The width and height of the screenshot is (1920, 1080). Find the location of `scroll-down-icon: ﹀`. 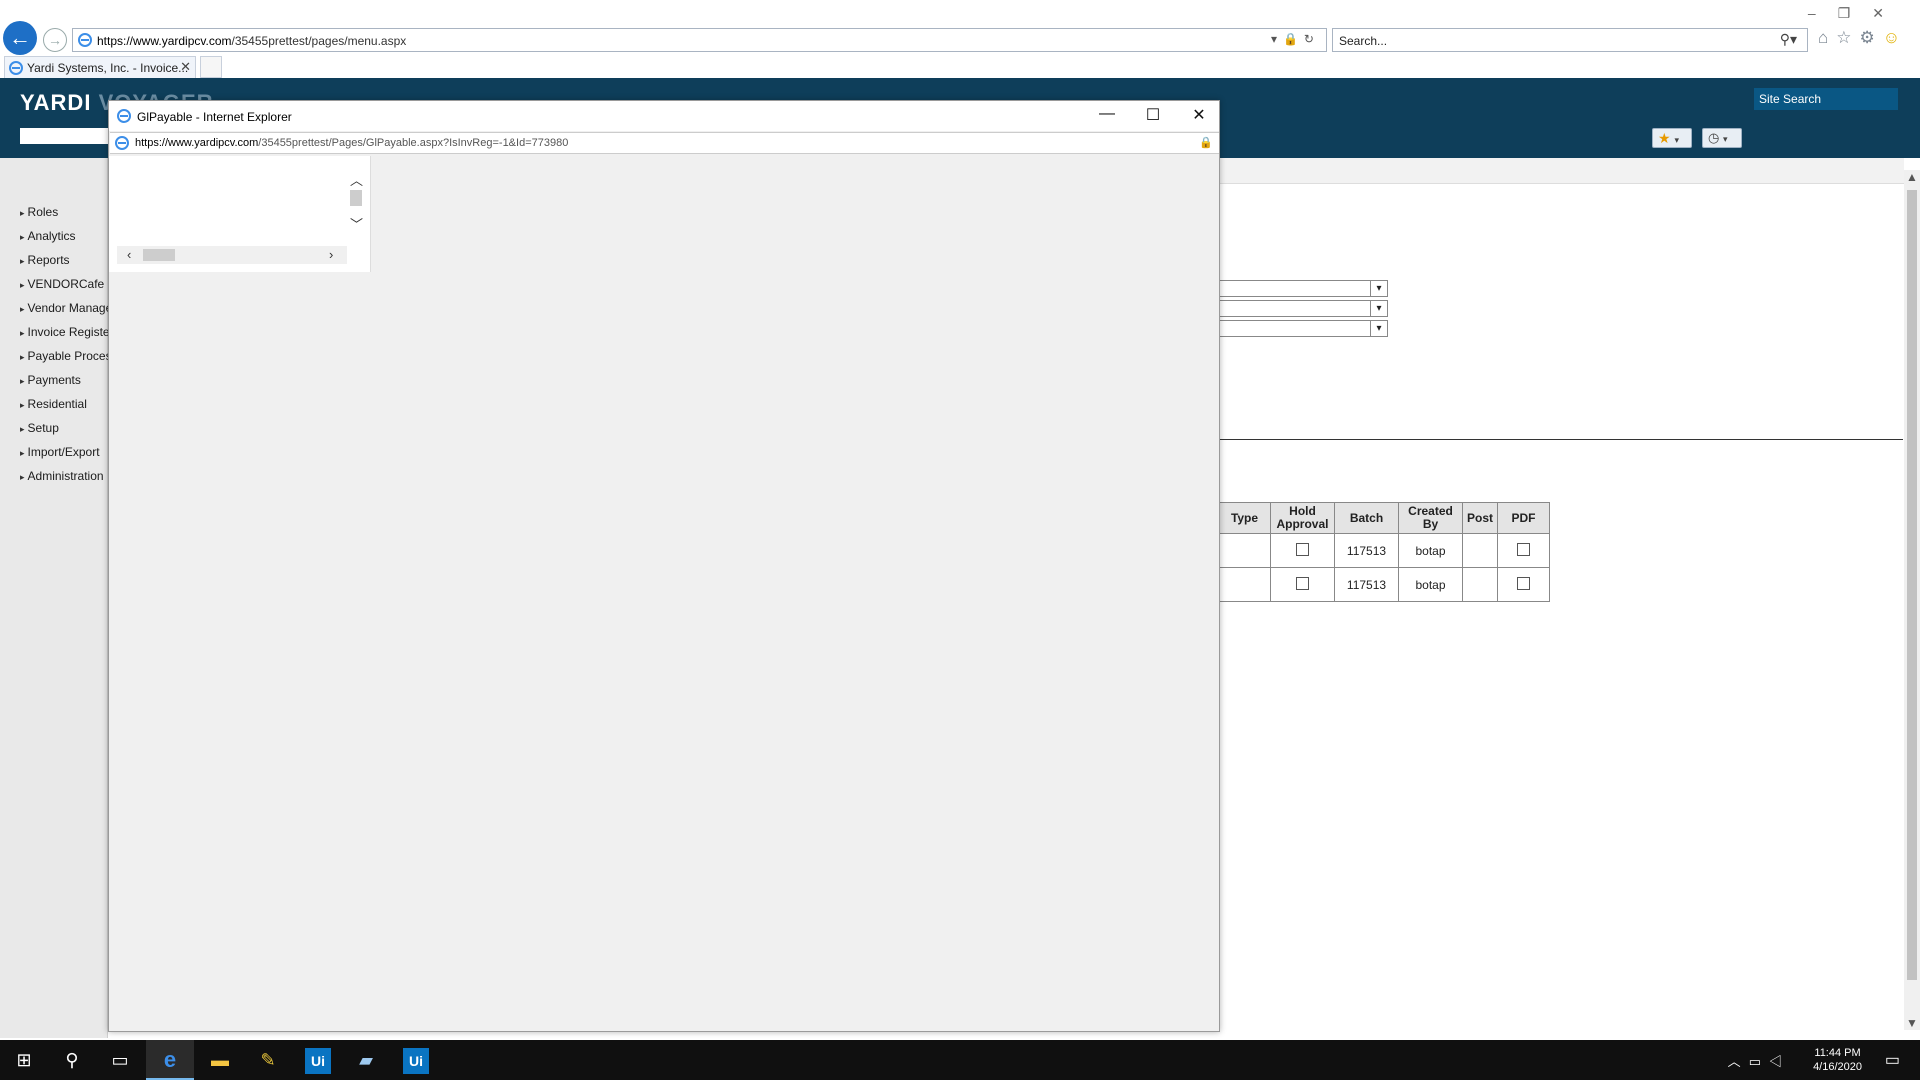

scroll-down-icon: ﹀ is located at coordinates (356, 223).